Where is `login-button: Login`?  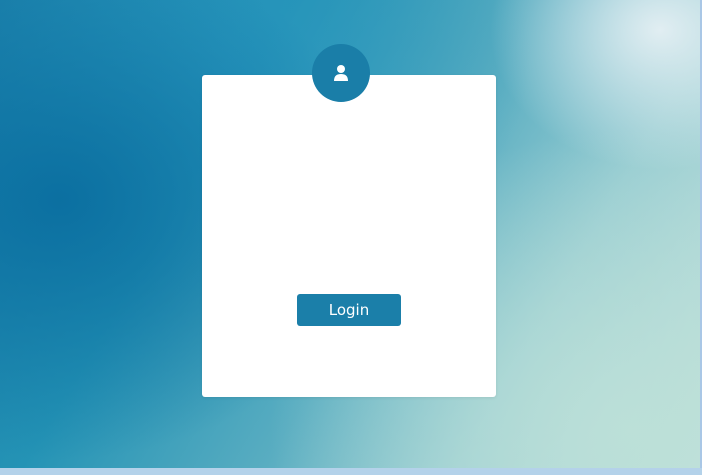 login-button: Login is located at coordinates (349, 310).